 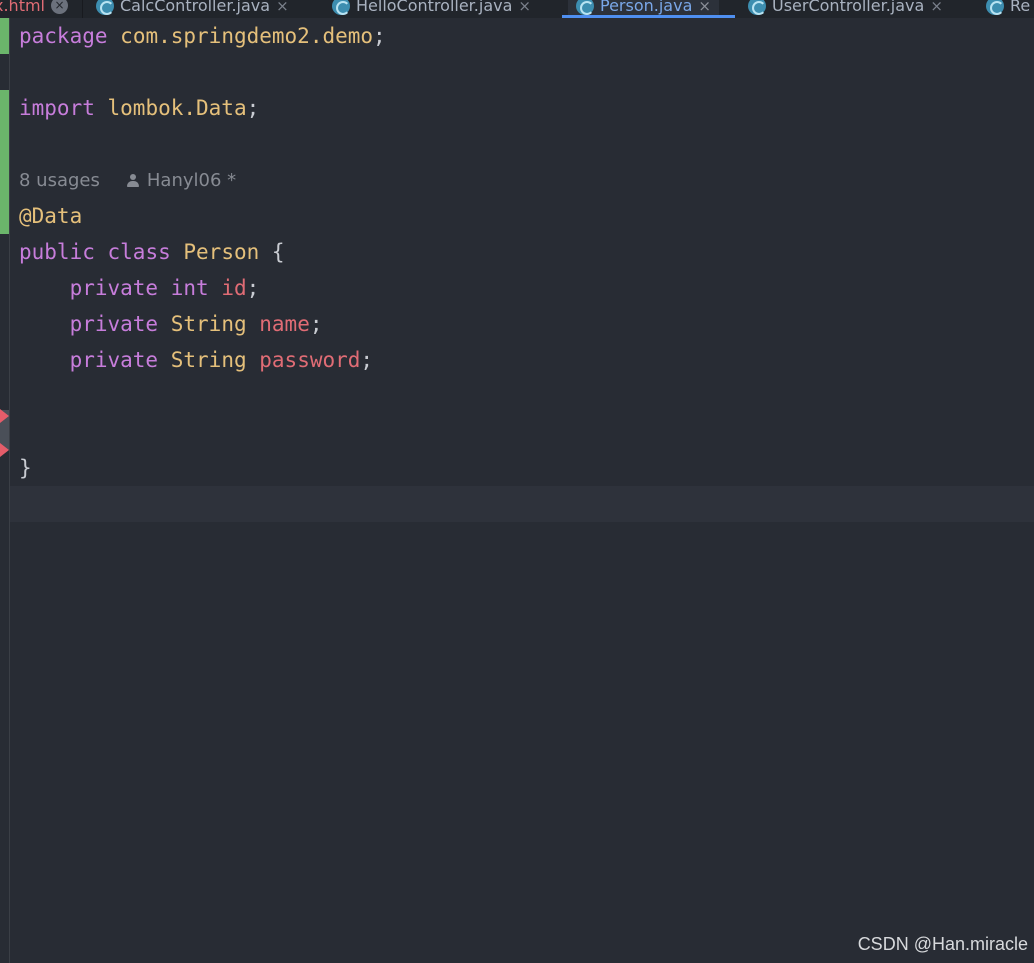 I want to click on code-line-class-decl: public class Person {, so click(x=152, y=252).